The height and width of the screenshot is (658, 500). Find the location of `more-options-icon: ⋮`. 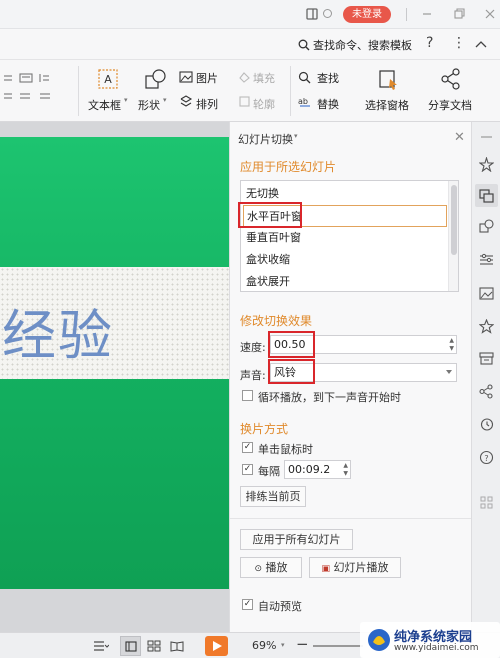

more-options-icon: ⋮ is located at coordinates (459, 43).